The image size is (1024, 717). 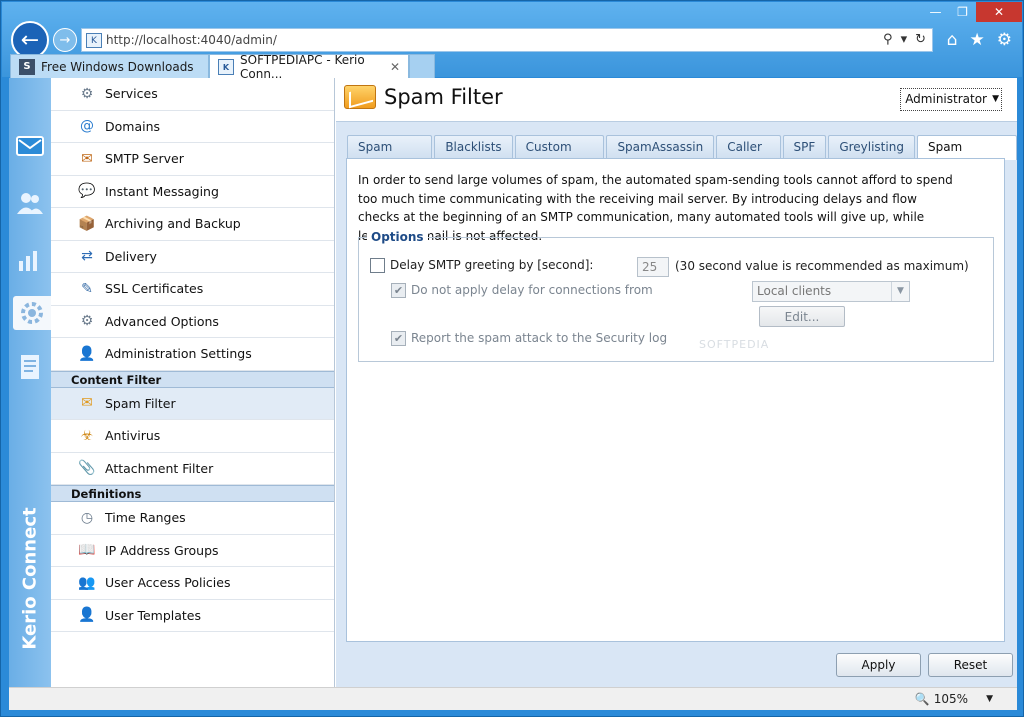 What do you see at coordinates (532, 290) in the screenshot?
I see `no-delay-label: Do not apply delay for connections from` at bounding box center [532, 290].